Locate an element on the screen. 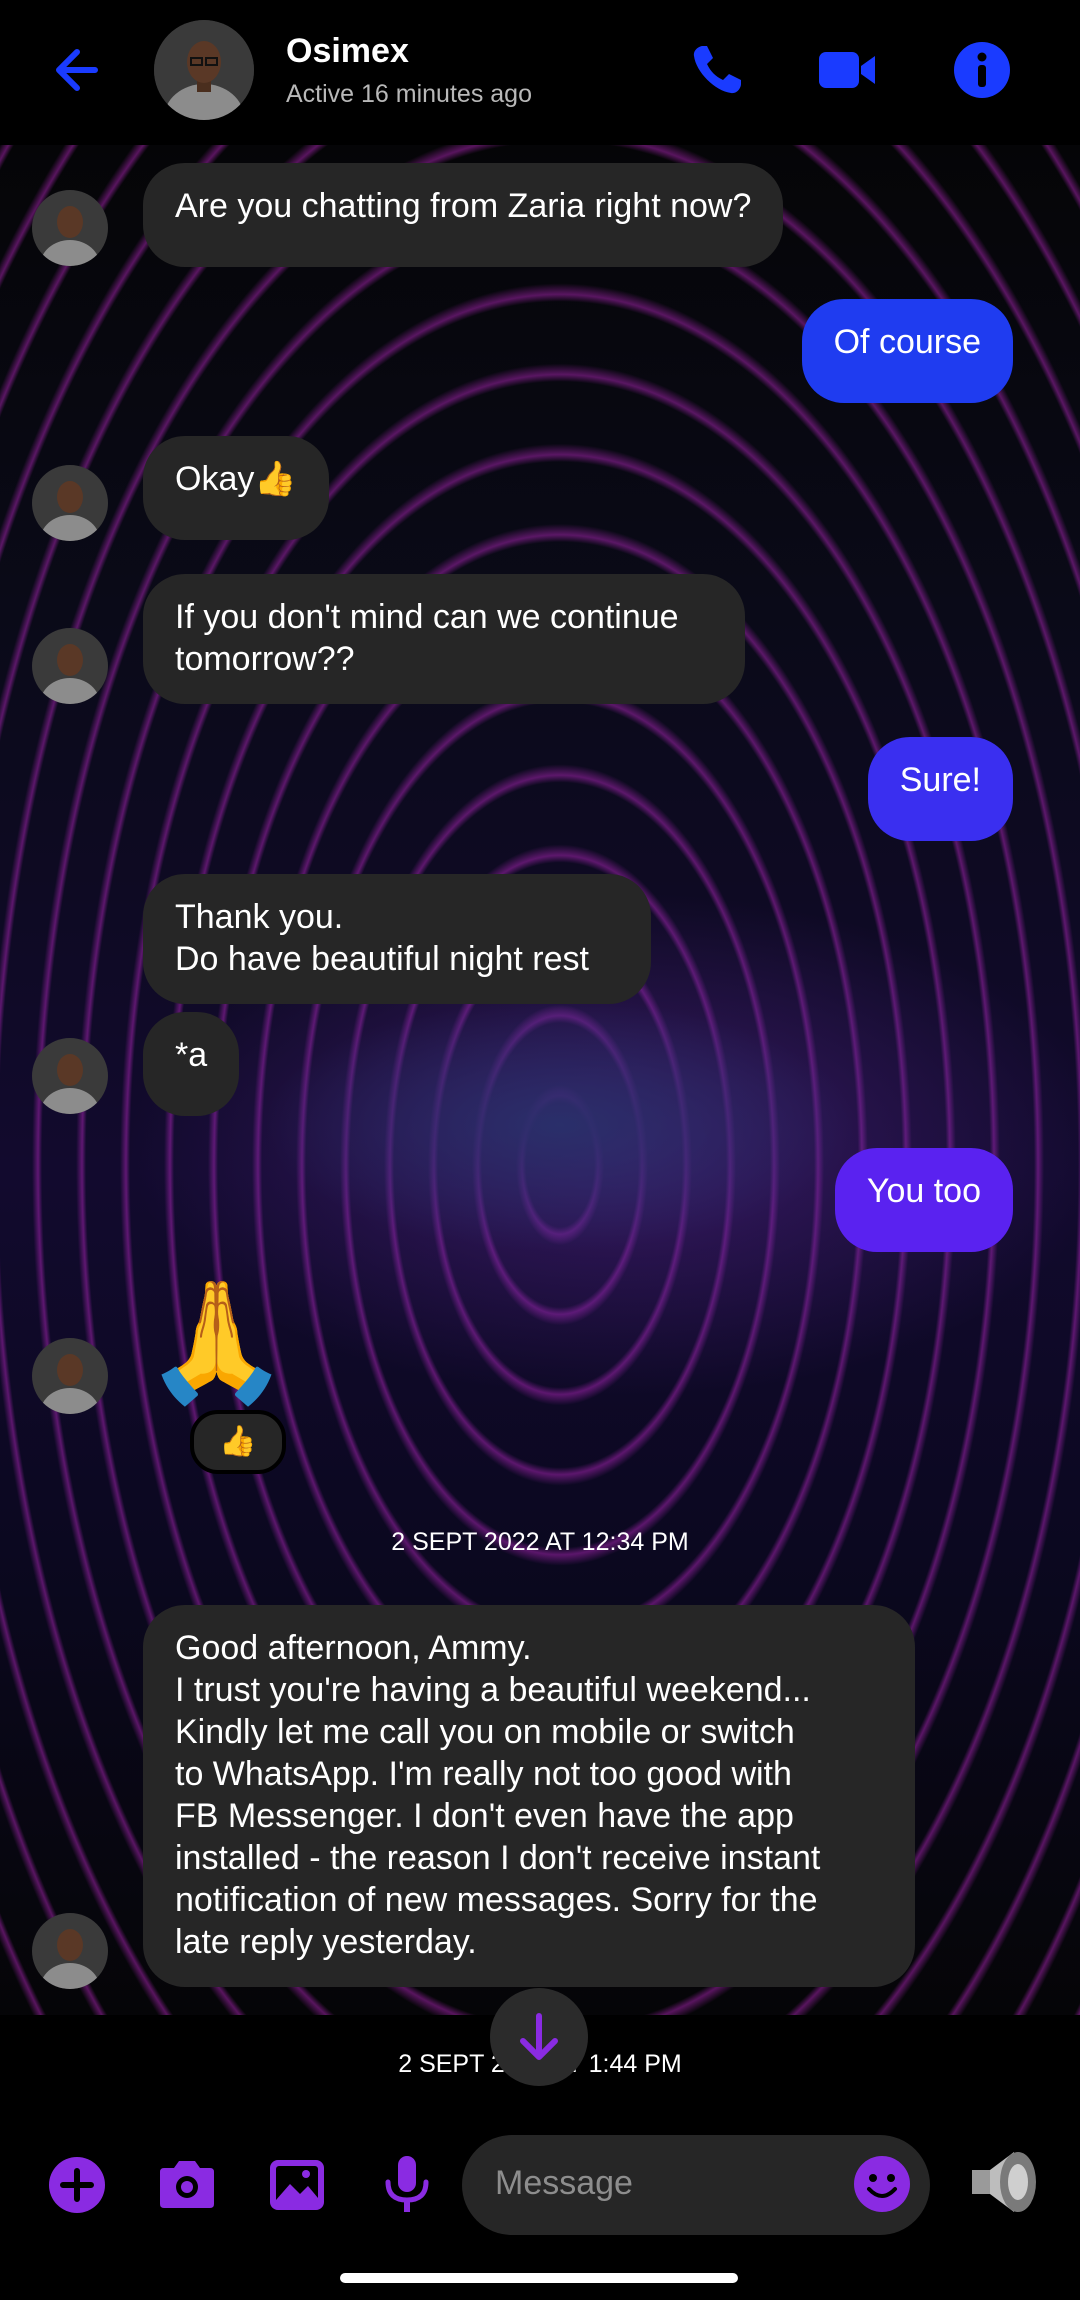 This screenshot has height=2300, width=1080. emoji-message: 🙏 is located at coordinates (216, 1342).